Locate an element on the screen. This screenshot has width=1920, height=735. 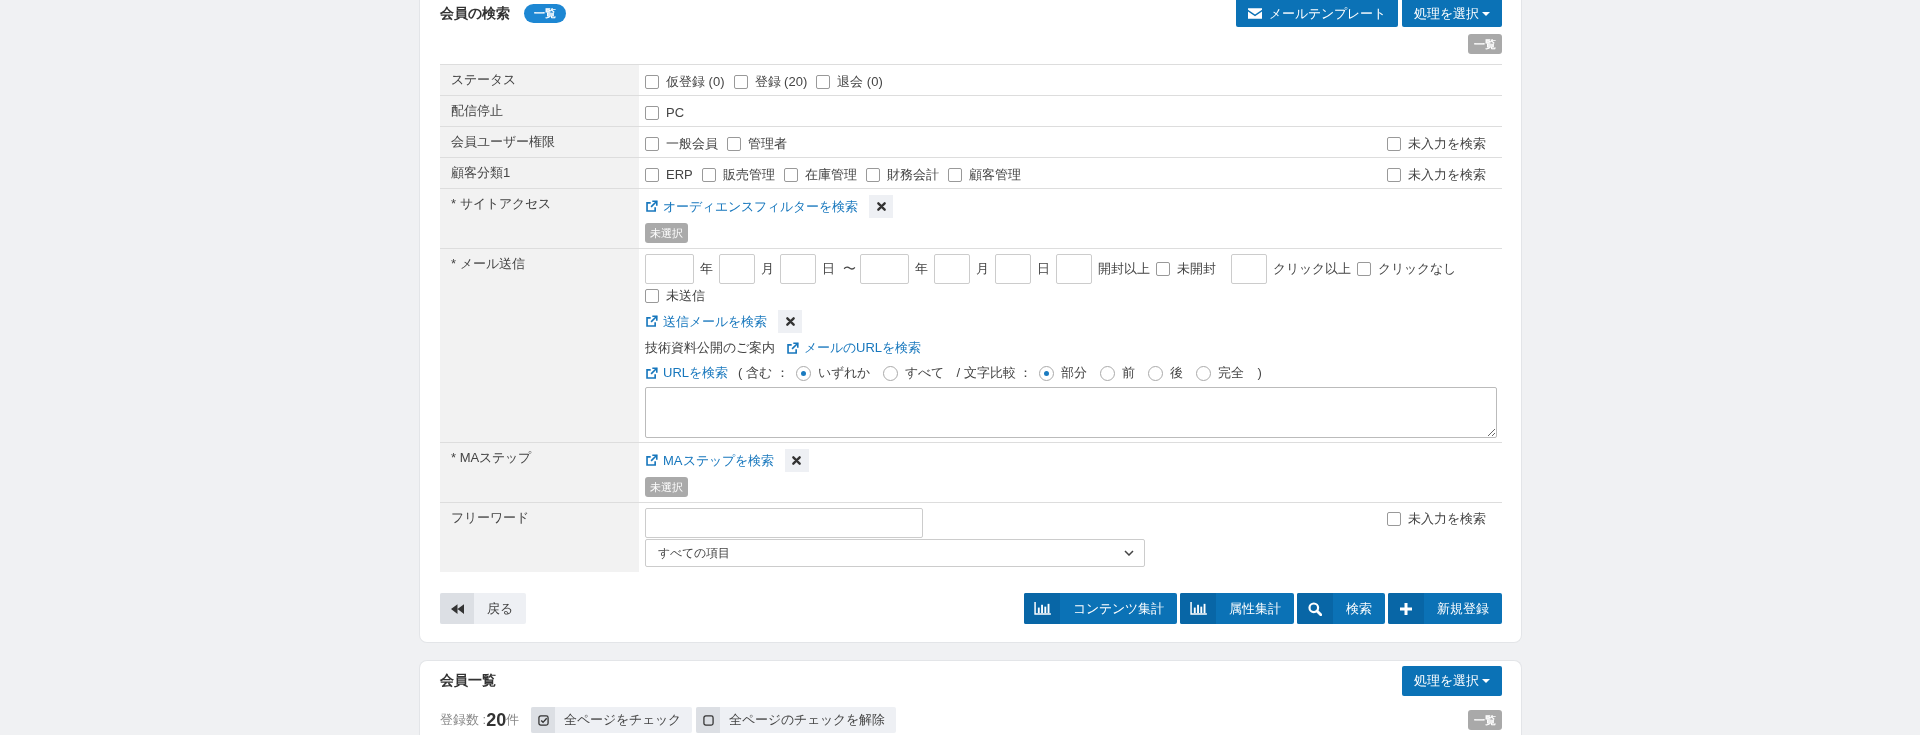
checkbox-label: 未送信 is located at coordinates (685, 296).